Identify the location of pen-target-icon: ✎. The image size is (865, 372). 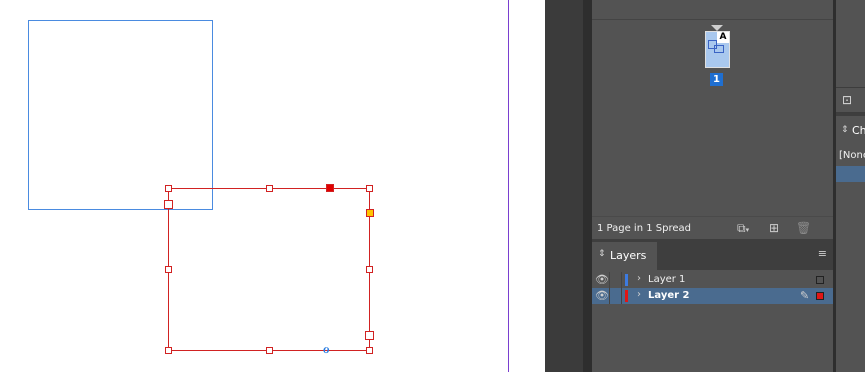
(805, 295).